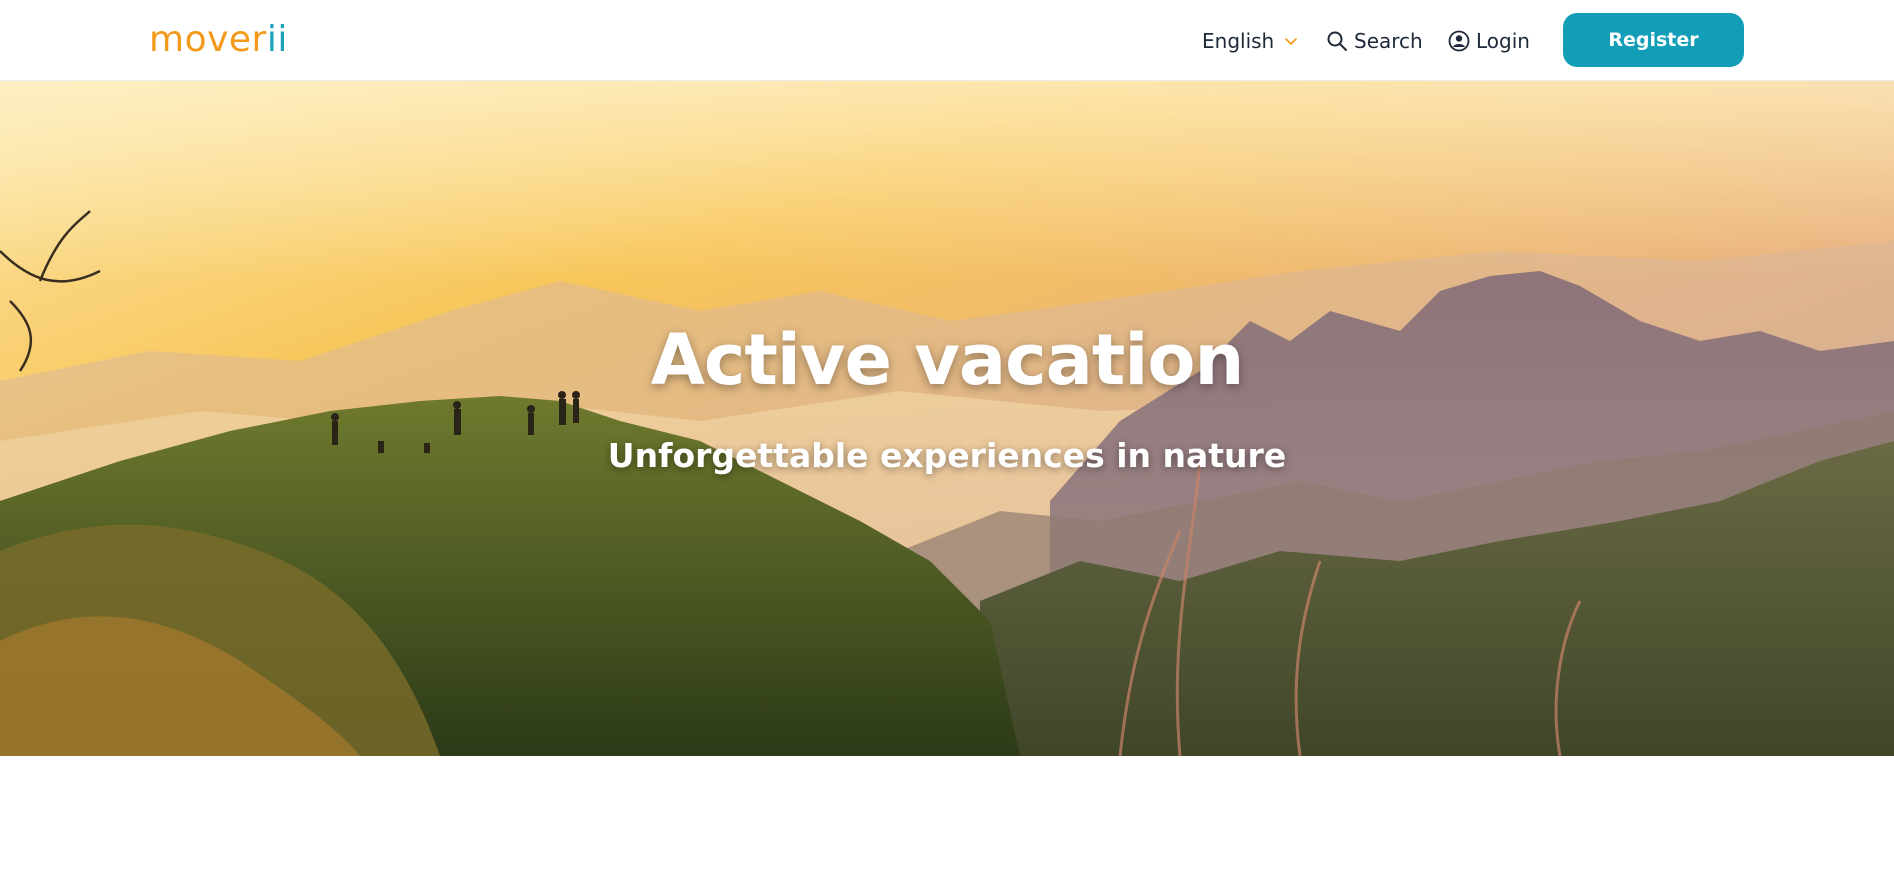  I want to click on login-label: Login, so click(1503, 40).